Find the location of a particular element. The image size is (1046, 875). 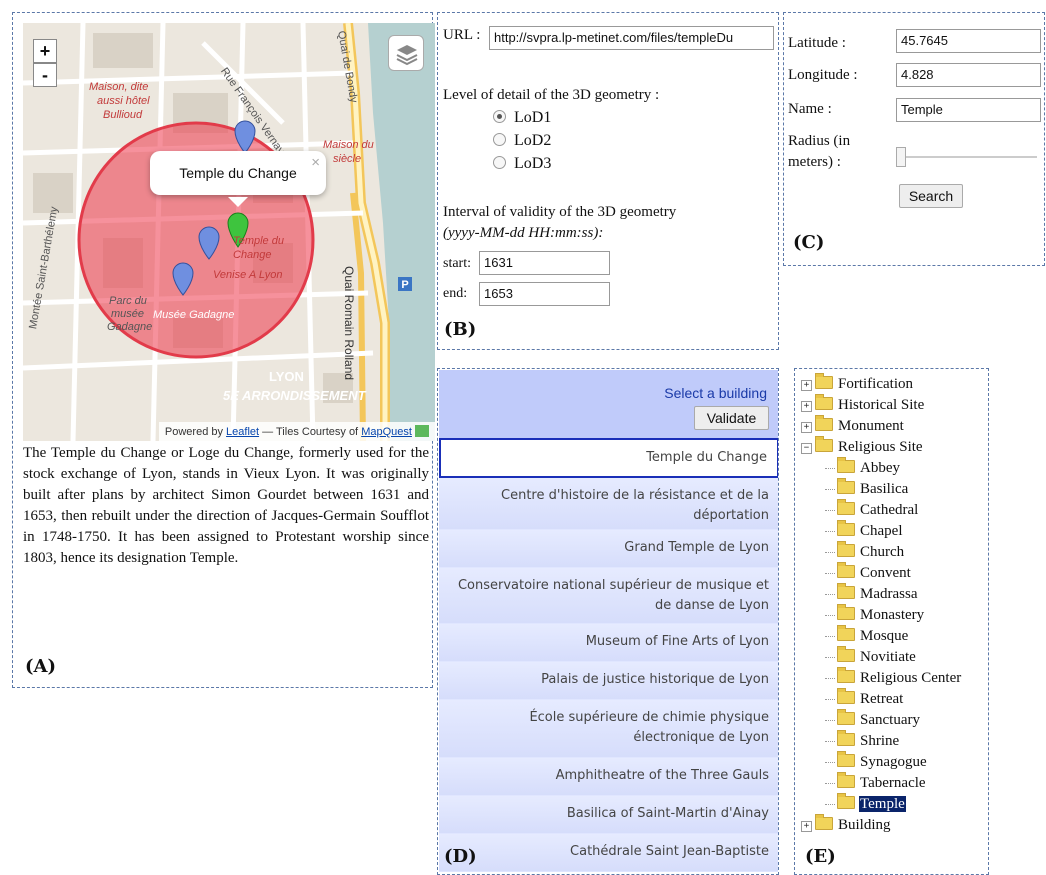

tree-node-label: Monument is located at coordinates (871, 426).